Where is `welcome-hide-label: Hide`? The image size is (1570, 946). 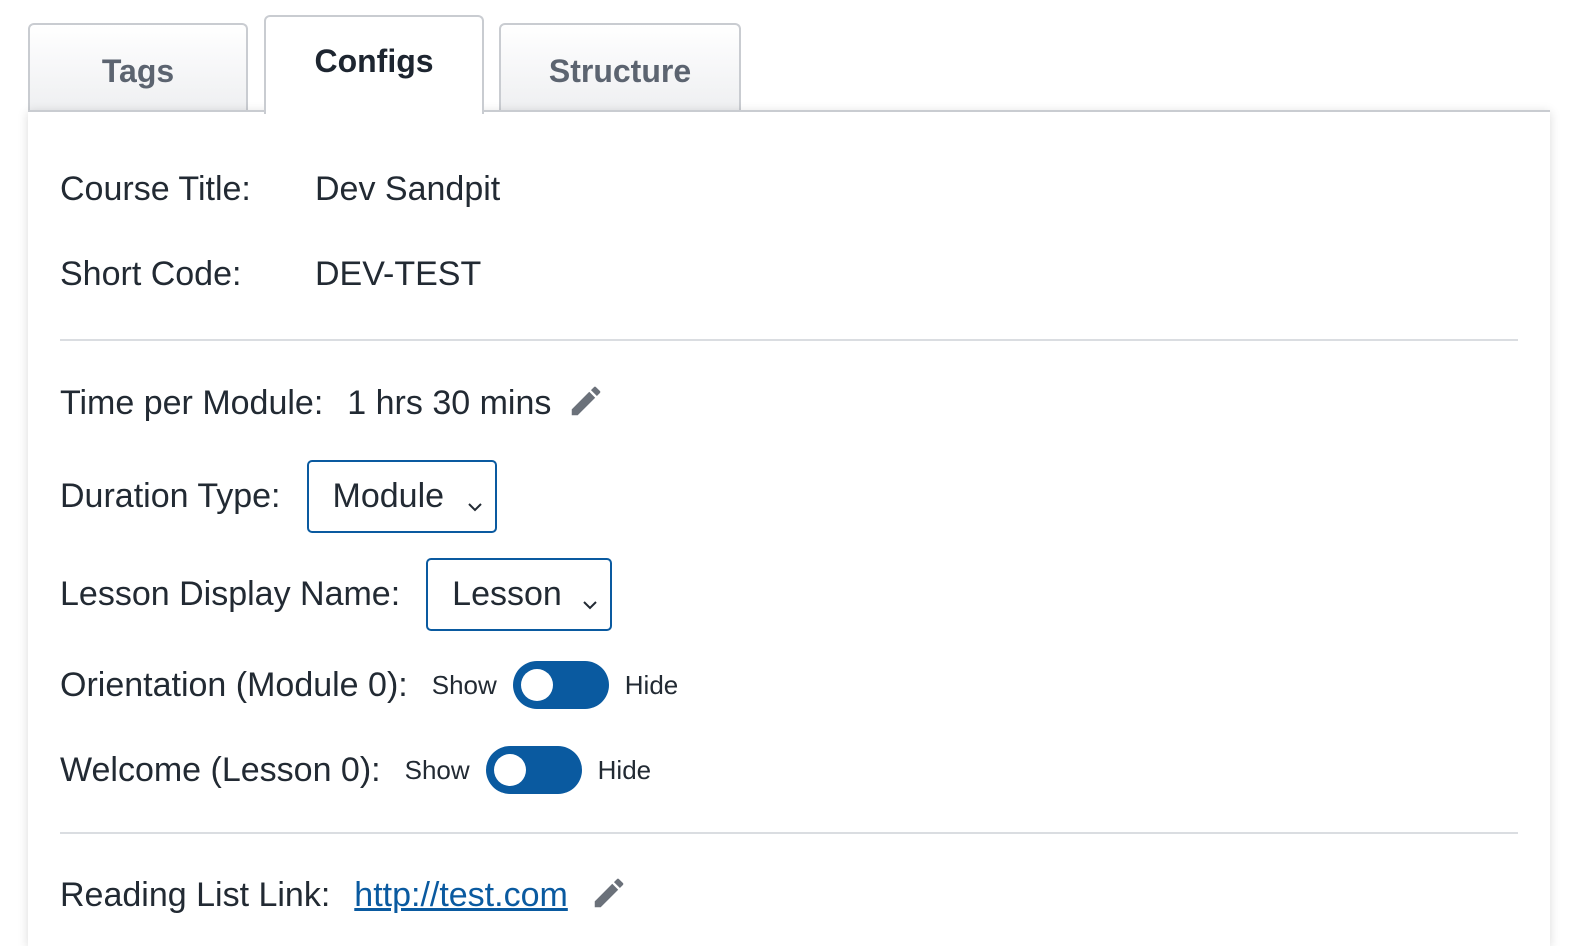
welcome-hide-label: Hide is located at coordinates (624, 769).